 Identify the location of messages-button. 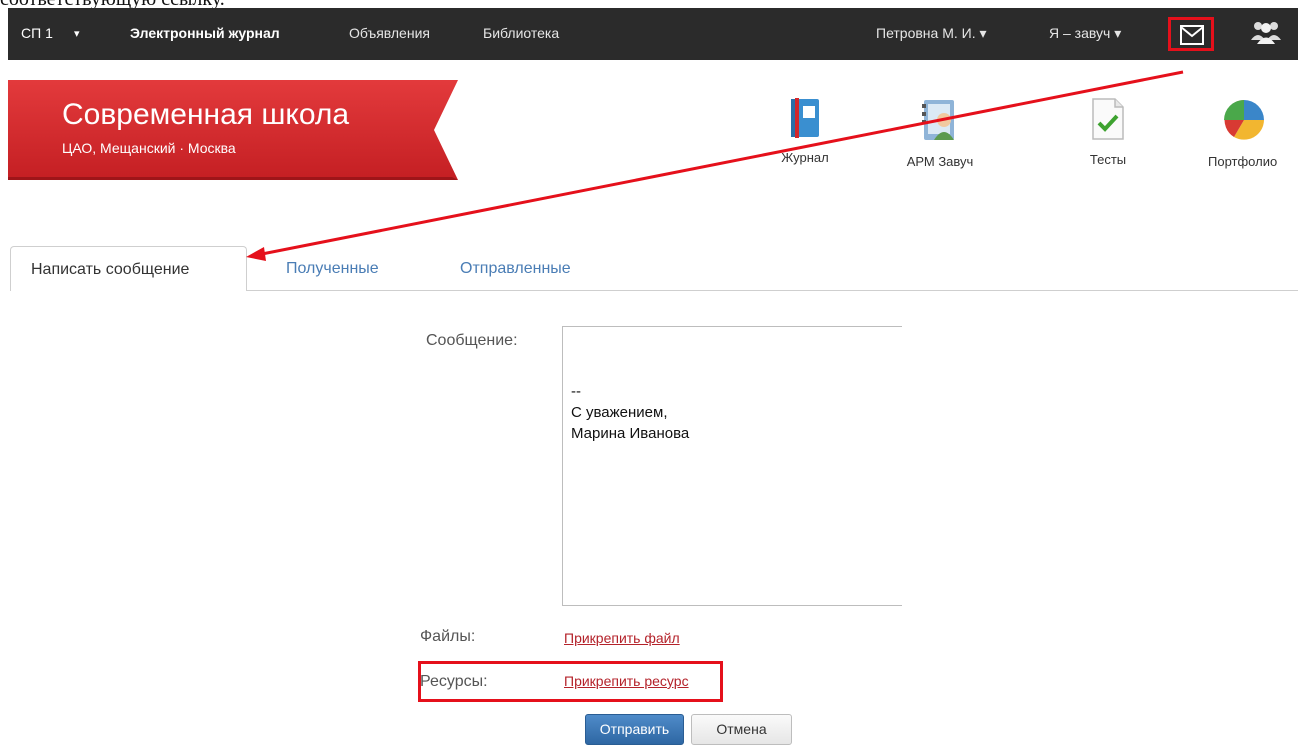
(1191, 34).